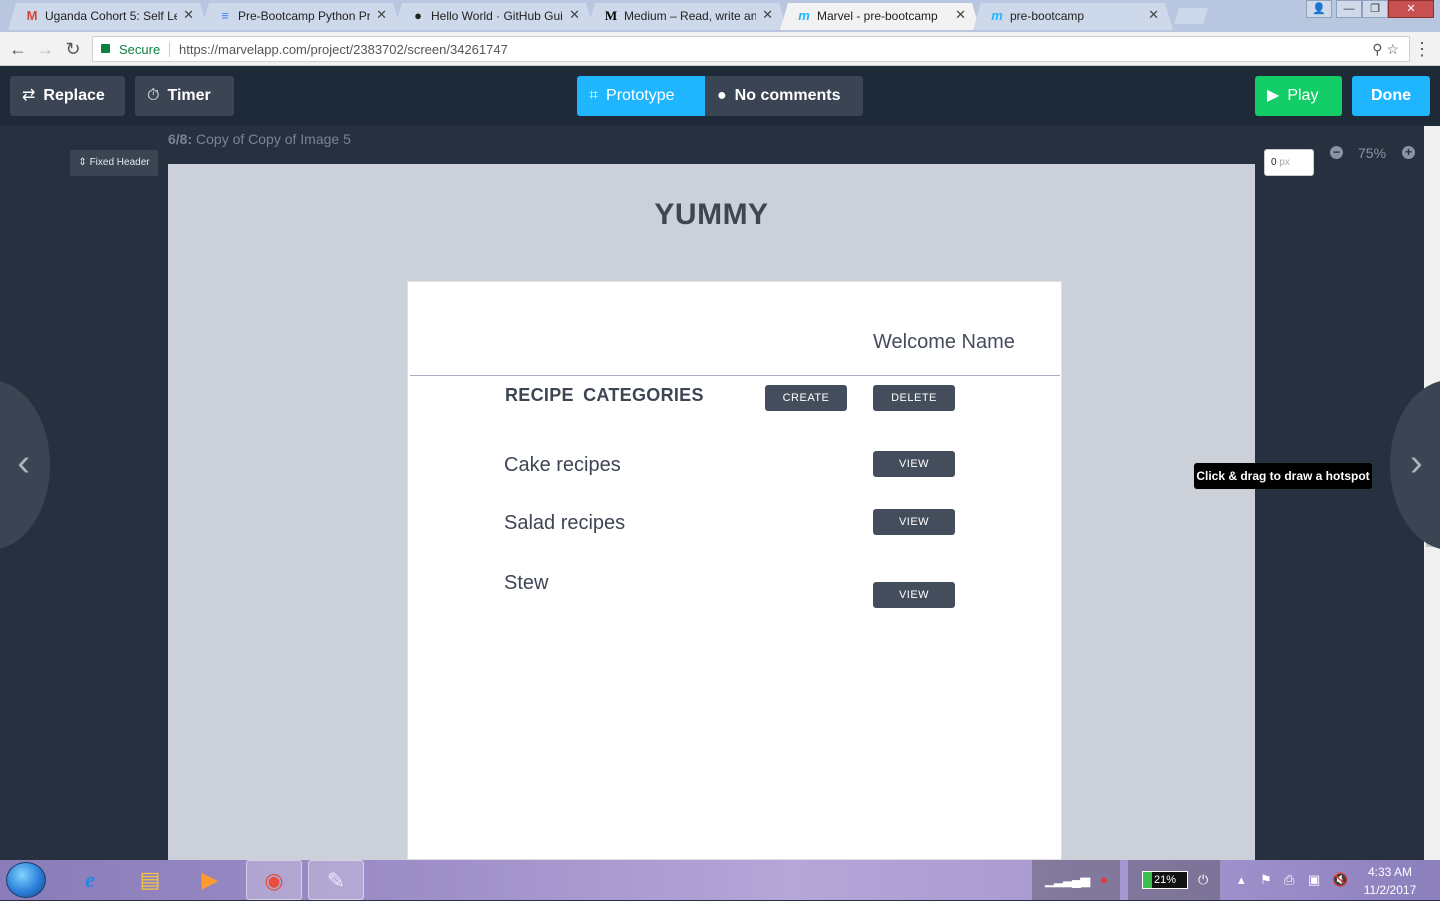 This screenshot has width=1440, height=901. I want to click on devices-icon: ⎙, so click(1289, 880).